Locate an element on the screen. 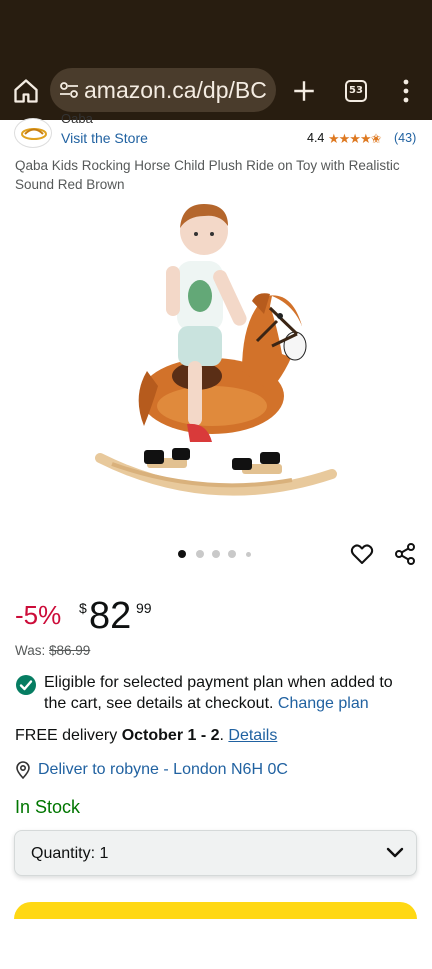 This screenshot has width=432, height=969. visit-store-link: Visit the Store is located at coordinates (104, 138).